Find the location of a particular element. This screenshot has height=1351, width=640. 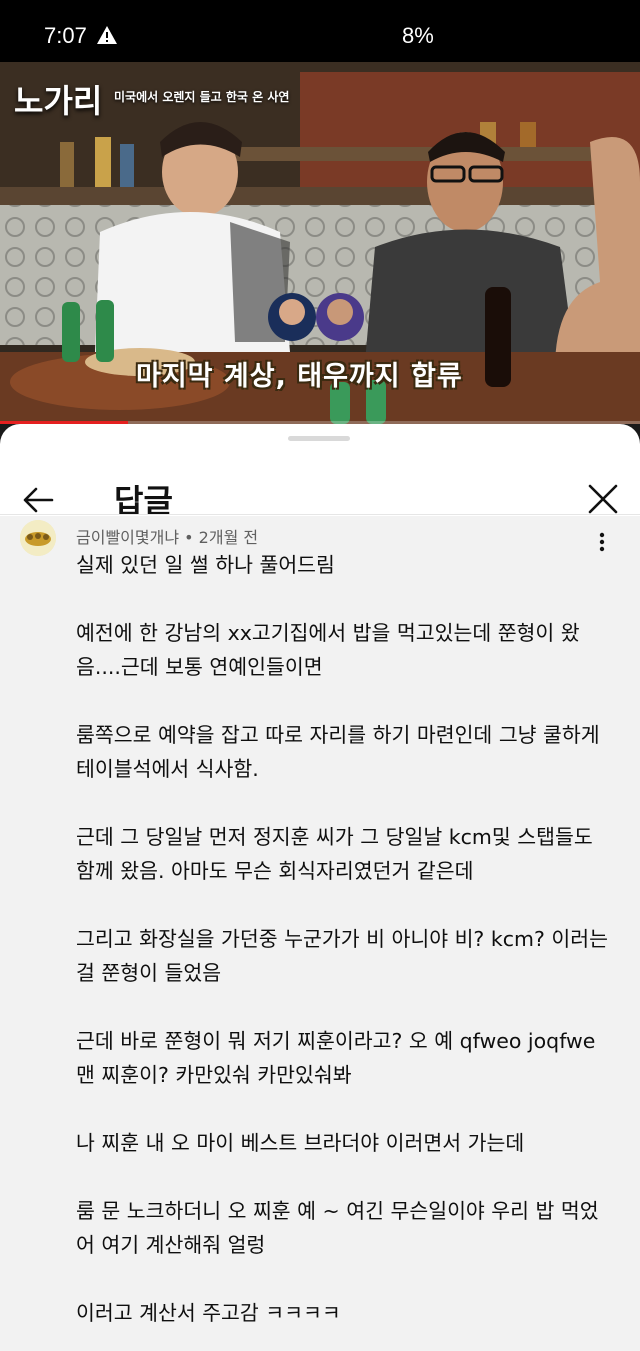

comment-paragraph: 실제 있던 일 썰 하나 풀어드림 is located at coordinates (205, 565).